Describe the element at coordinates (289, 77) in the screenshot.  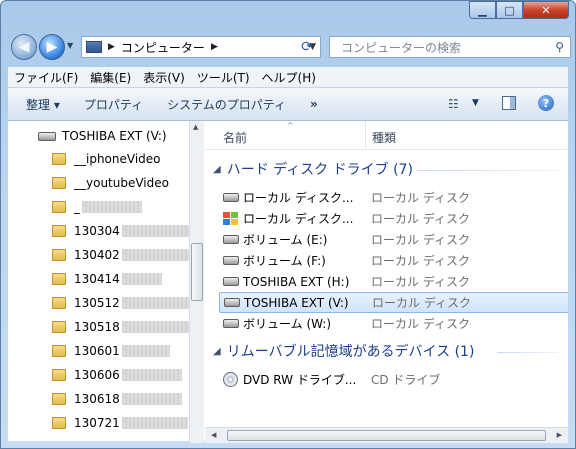
I see `menu-help: ヘルプ(H)` at that location.